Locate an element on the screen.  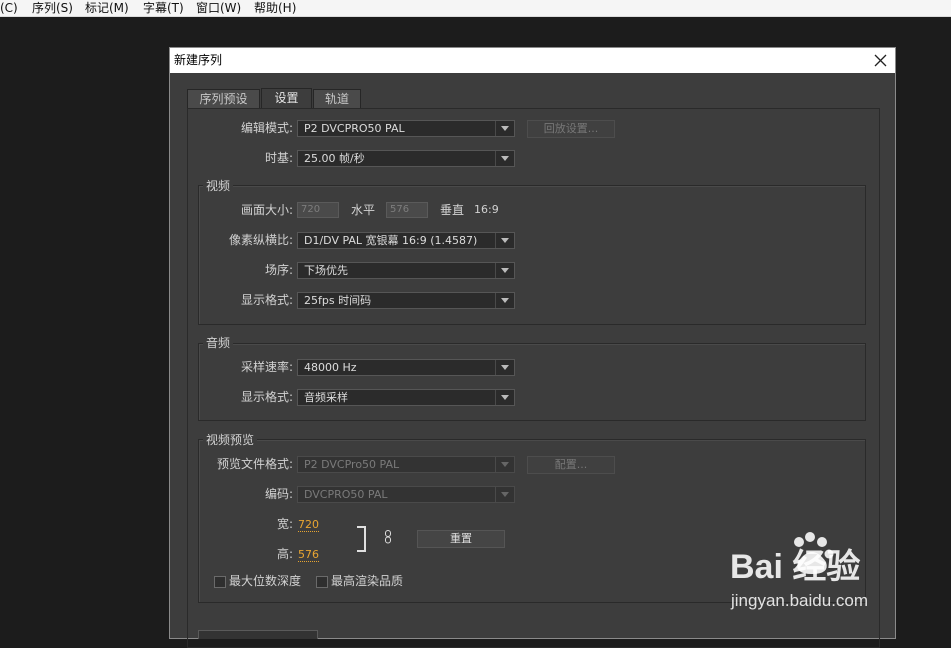
timebase-label: 时基: is located at coordinates (278, 158).